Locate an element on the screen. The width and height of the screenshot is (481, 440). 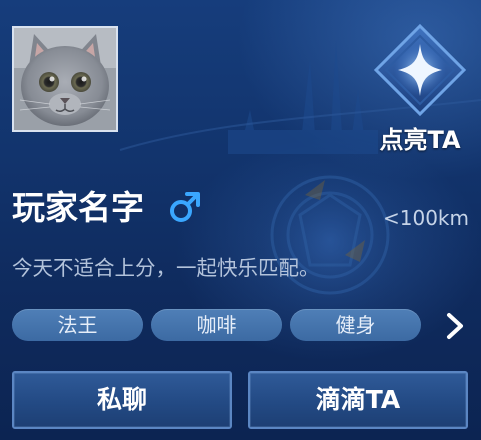
private-chat-button: 私聊 is located at coordinates (122, 400).